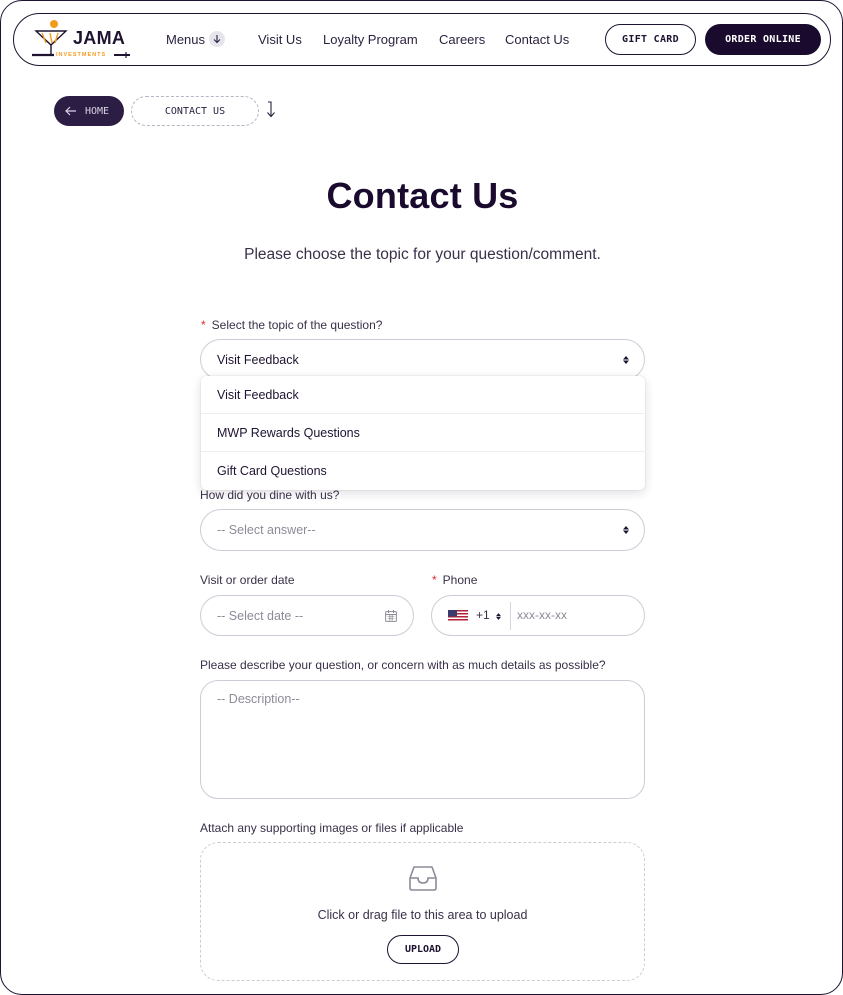 The image size is (843, 995). Describe the element at coordinates (542, 615) in the screenshot. I see `phone-placeholder: xxx-xx-xx` at that location.